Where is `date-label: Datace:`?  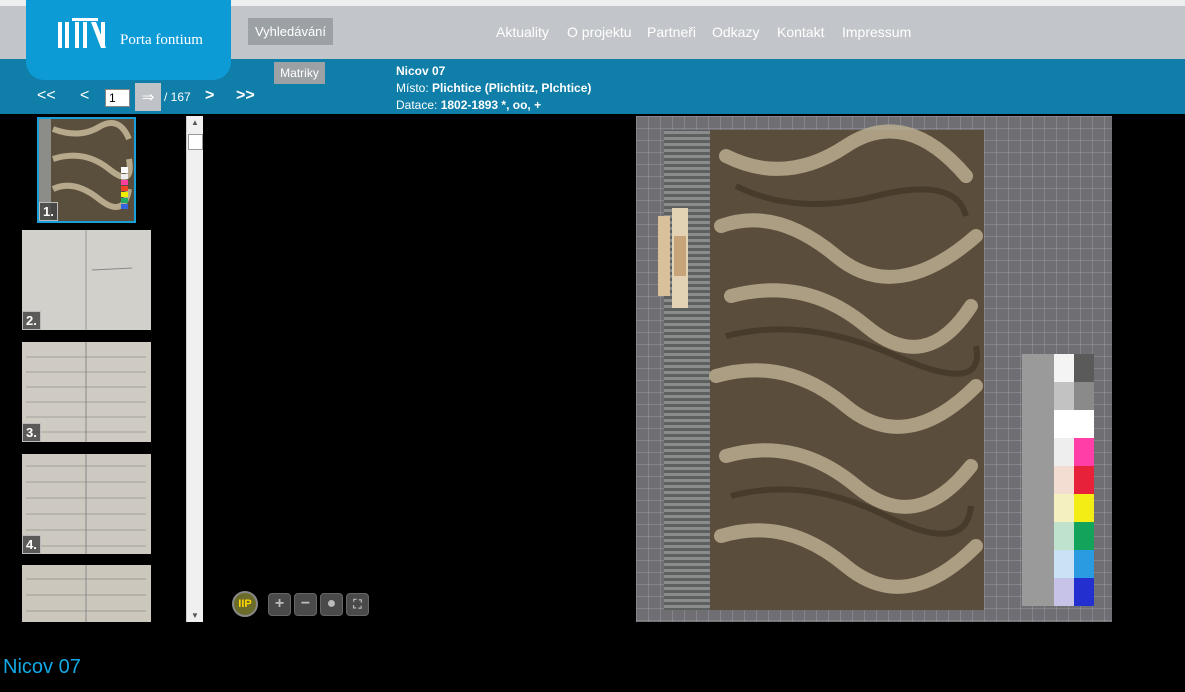 date-label: Datace: is located at coordinates (418, 105).